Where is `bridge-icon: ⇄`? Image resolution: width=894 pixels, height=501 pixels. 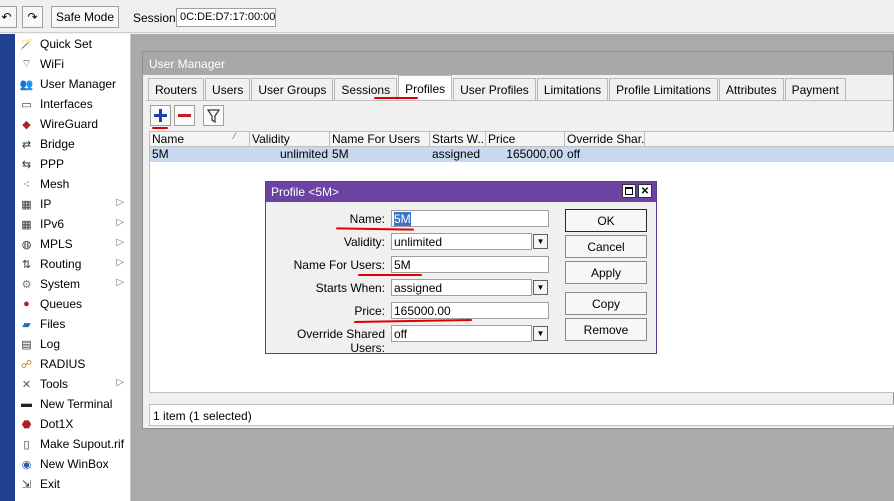
bridge-icon: ⇄ is located at coordinates (26, 144).